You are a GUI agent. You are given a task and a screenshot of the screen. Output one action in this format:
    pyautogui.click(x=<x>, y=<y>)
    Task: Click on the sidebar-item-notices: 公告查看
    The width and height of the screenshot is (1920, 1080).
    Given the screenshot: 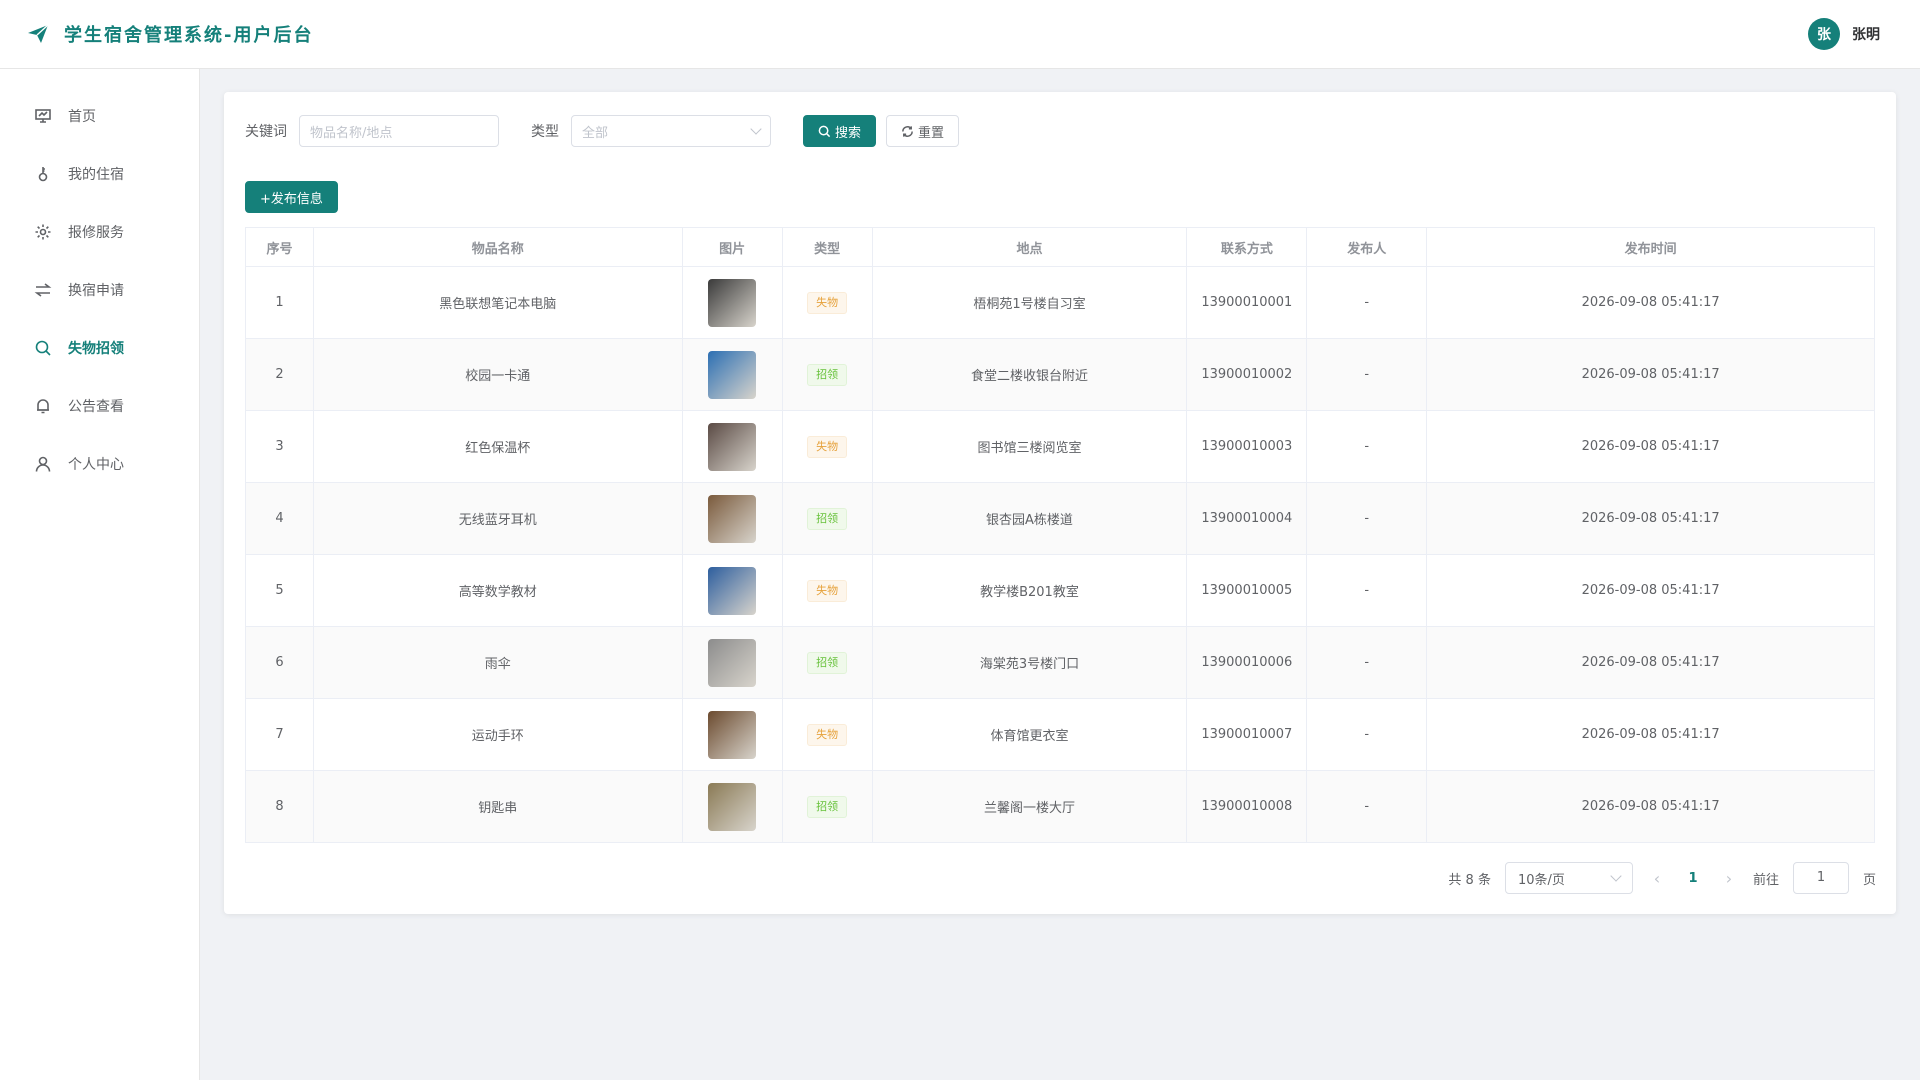 What is the action you would take?
    pyautogui.click(x=99, y=406)
    